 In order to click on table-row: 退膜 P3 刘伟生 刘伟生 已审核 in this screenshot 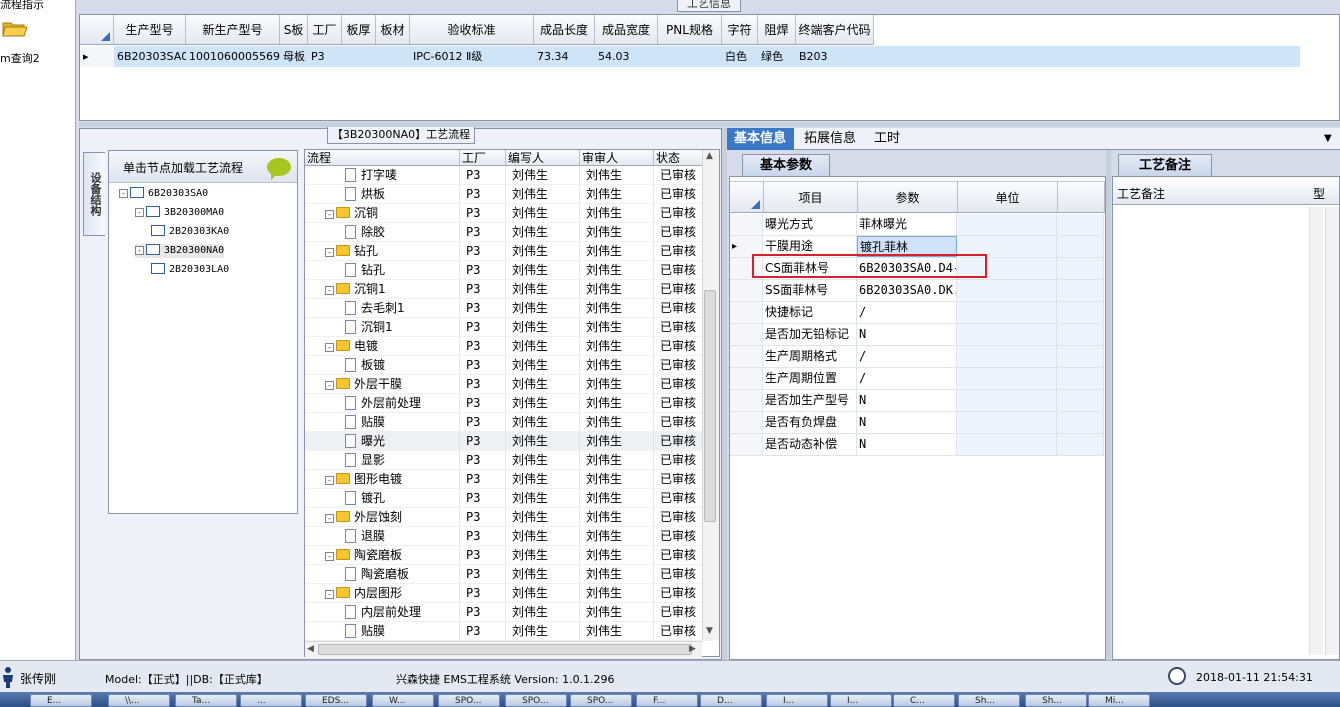, I will do `click(509, 536)`.